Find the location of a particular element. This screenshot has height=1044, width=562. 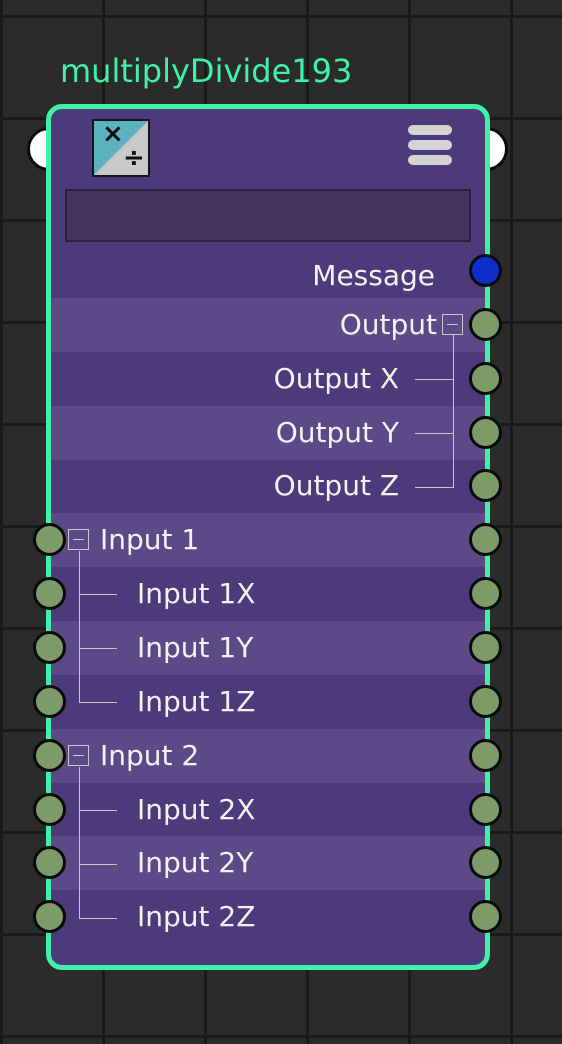

attr-row-input2y: Input 2Y is located at coordinates (268, 863).